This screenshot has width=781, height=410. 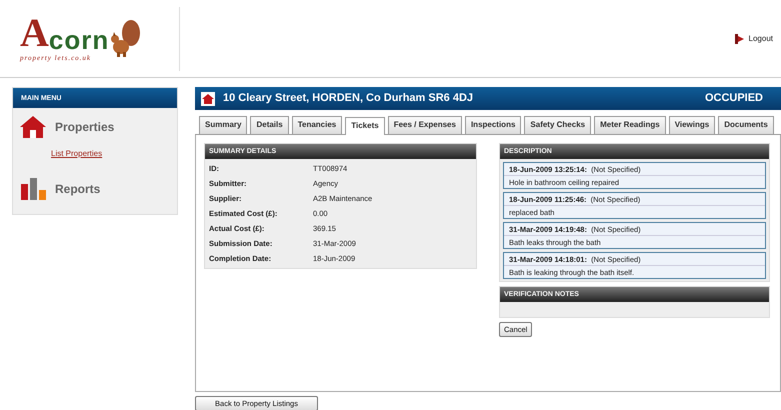 What do you see at coordinates (733, 98) in the screenshot?
I see `property-status: OCCUPIED` at bounding box center [733, 98].